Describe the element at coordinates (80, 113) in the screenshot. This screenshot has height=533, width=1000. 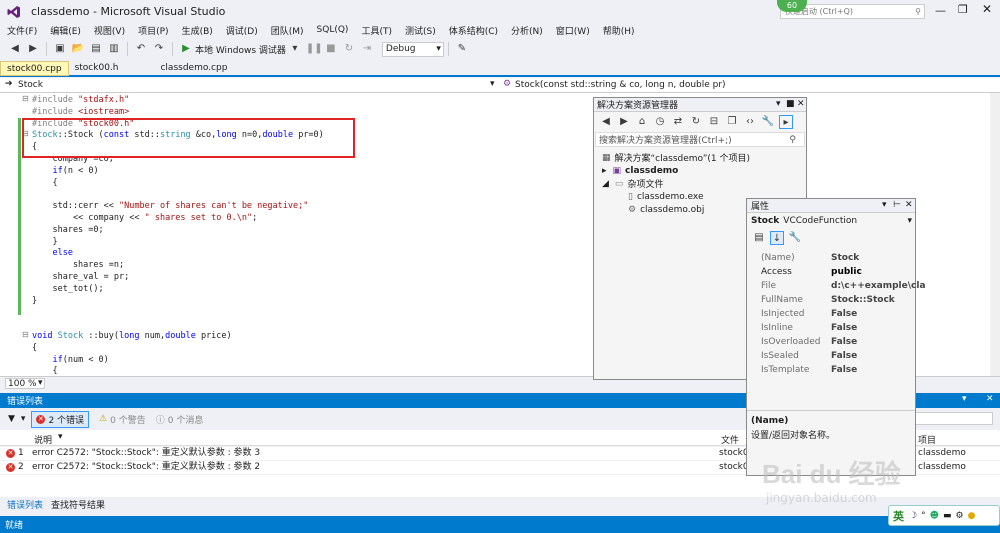
I see `code-line: #include <iostream>` at that location.